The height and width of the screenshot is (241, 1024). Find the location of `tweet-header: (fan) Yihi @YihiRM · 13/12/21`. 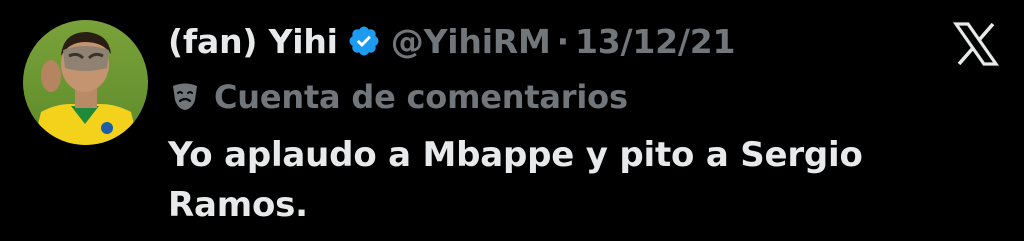

tweet-header: (fan) Yihi @YihiRM · 13/12/21 is located at coordinates (451, 41).